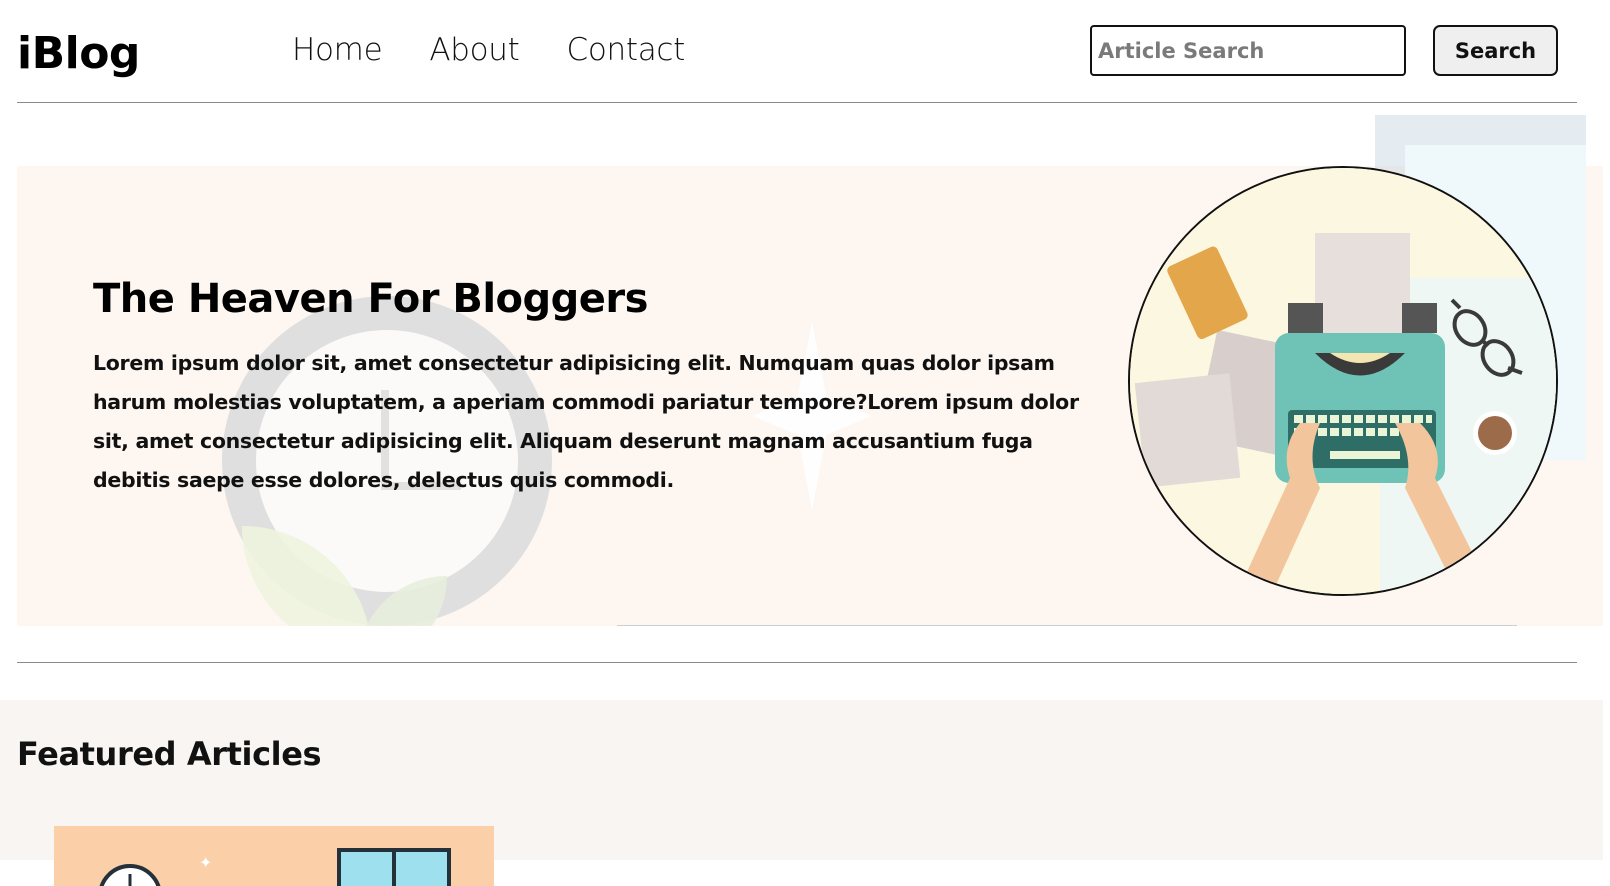 The height and width of the screenshot is (886, 1610). Describe the element at coordinates (205, 862) in the screenshot. I see `thumbnail-sparkle-icon: ✦` at that location.